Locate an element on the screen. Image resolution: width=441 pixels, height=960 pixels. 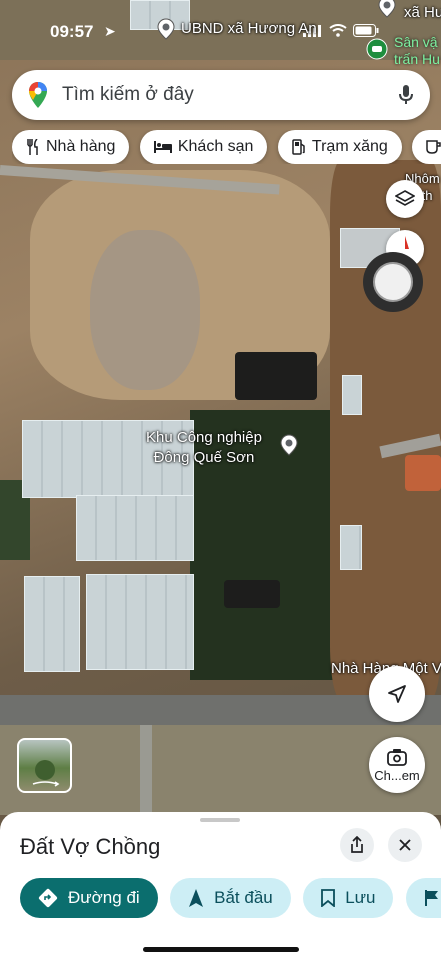
directions-button: Đường đi is located at coordinates (89, 898).